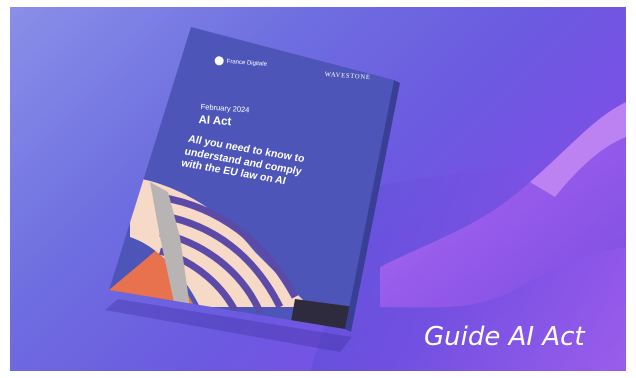 The height and width of the screenshot is (378, 636). I want to click on image-caption: Guide AI Act, so click(504, 337).